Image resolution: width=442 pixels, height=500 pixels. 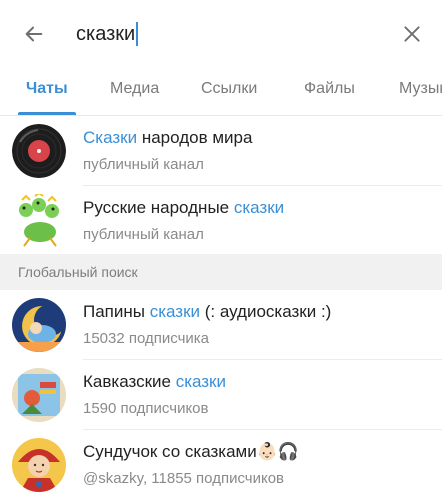 What do you see at coordinates (420, 89) in the screenshot?
I see `tab-music: Музыка` at bounding box center [420, 89].